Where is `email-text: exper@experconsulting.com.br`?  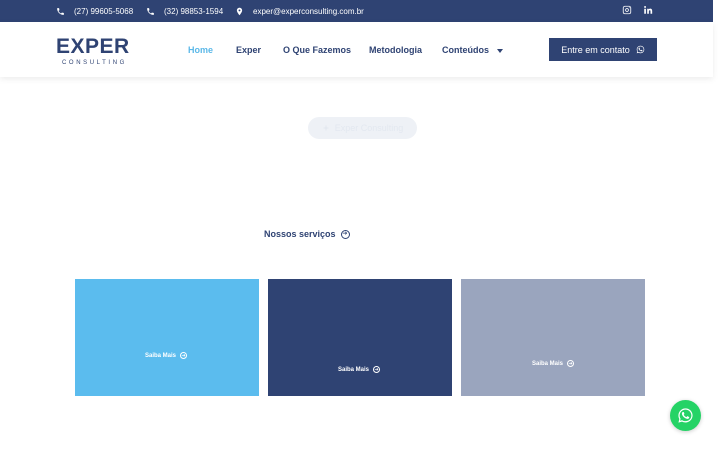 email-text: exper@experconsulting.com.br is located at coordinates (308, 11).